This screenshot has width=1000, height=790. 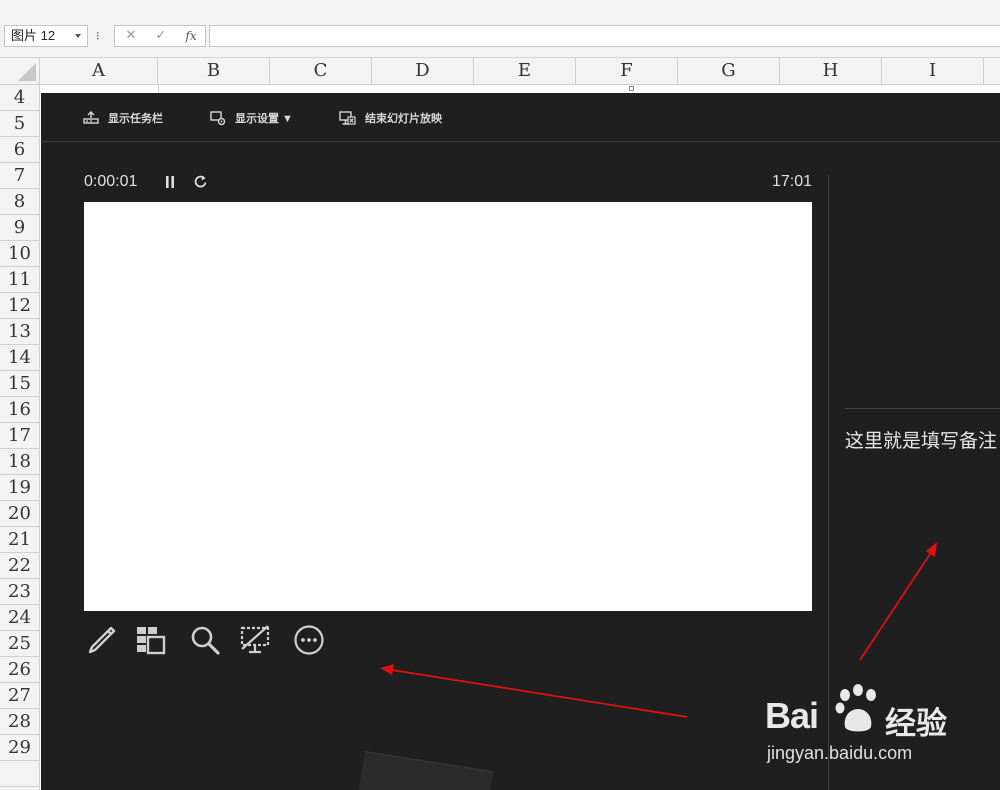 I want to click on row-header: 19, so click(x=19, y=488).